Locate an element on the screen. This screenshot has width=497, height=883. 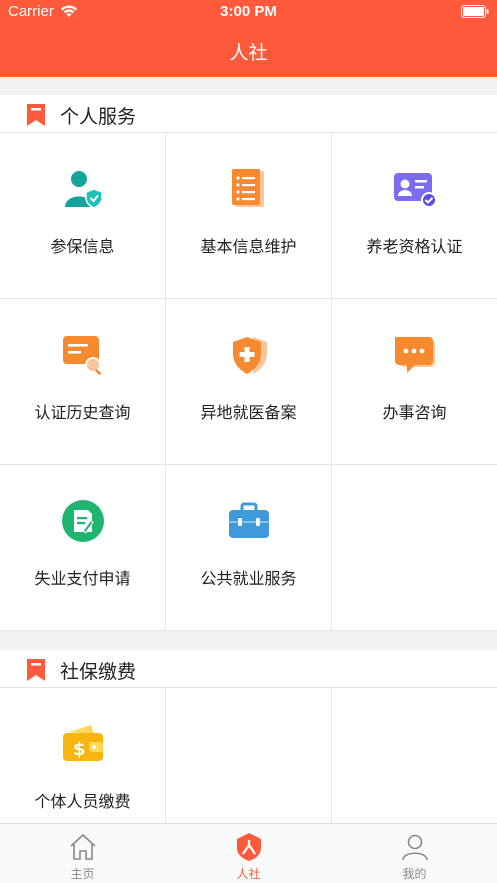
wallet-dollar-icon: $ is located at coordinates (83, 743).